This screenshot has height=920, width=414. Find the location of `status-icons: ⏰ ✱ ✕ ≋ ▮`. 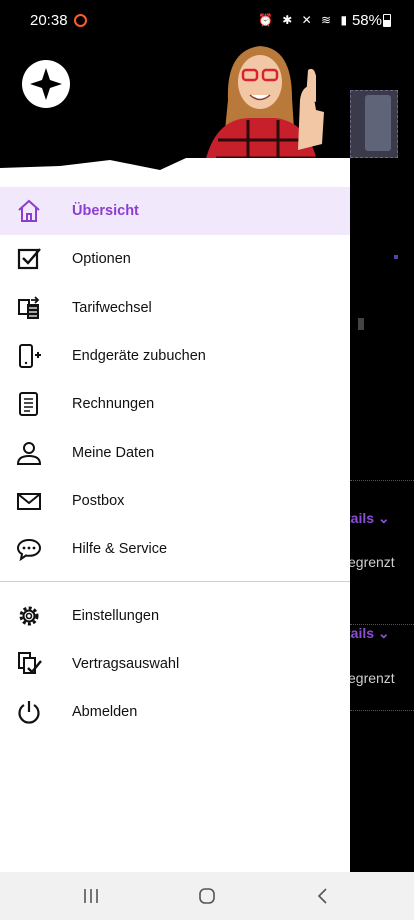

status-icons: ⏰ ✱ ✕ ≋ ▮ is located at coordinates (304, 20).